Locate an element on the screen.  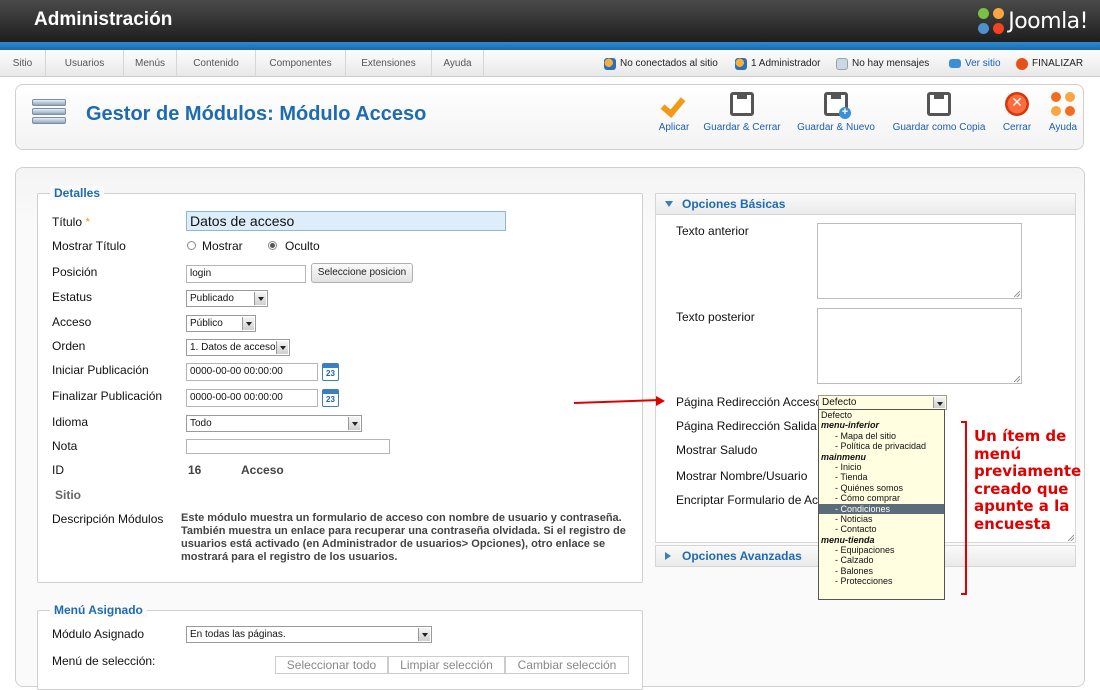
save-close-label: Guardar & Cerrar is located at coordinates (742, 127).